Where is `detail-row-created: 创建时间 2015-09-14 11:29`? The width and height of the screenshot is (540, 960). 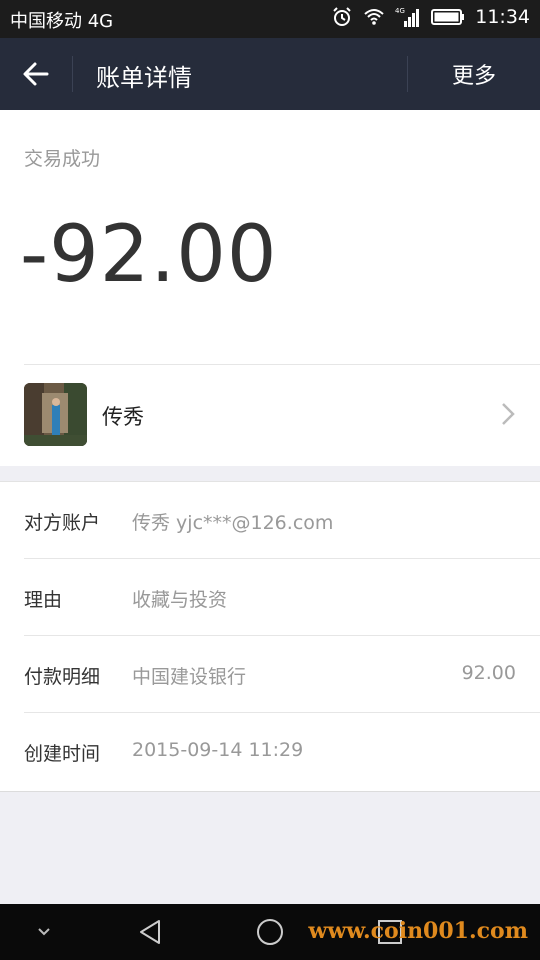
detail-row-created: 创建时间 2015-09-14 11:29 is located at coordinates (270, 751).